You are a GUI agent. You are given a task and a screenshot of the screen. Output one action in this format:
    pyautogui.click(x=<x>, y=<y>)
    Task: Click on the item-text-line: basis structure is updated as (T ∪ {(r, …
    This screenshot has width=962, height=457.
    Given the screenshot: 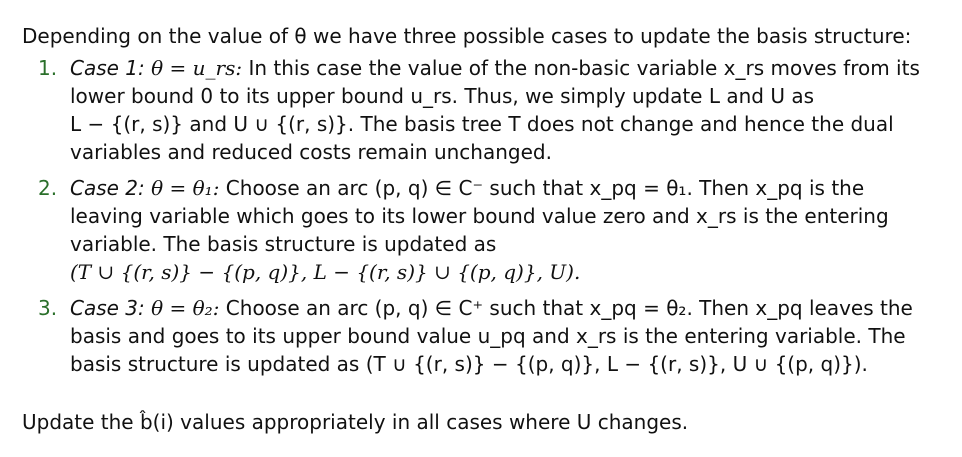 What is the action you would take?
    pyautogui.click(x=469, y=364)
    